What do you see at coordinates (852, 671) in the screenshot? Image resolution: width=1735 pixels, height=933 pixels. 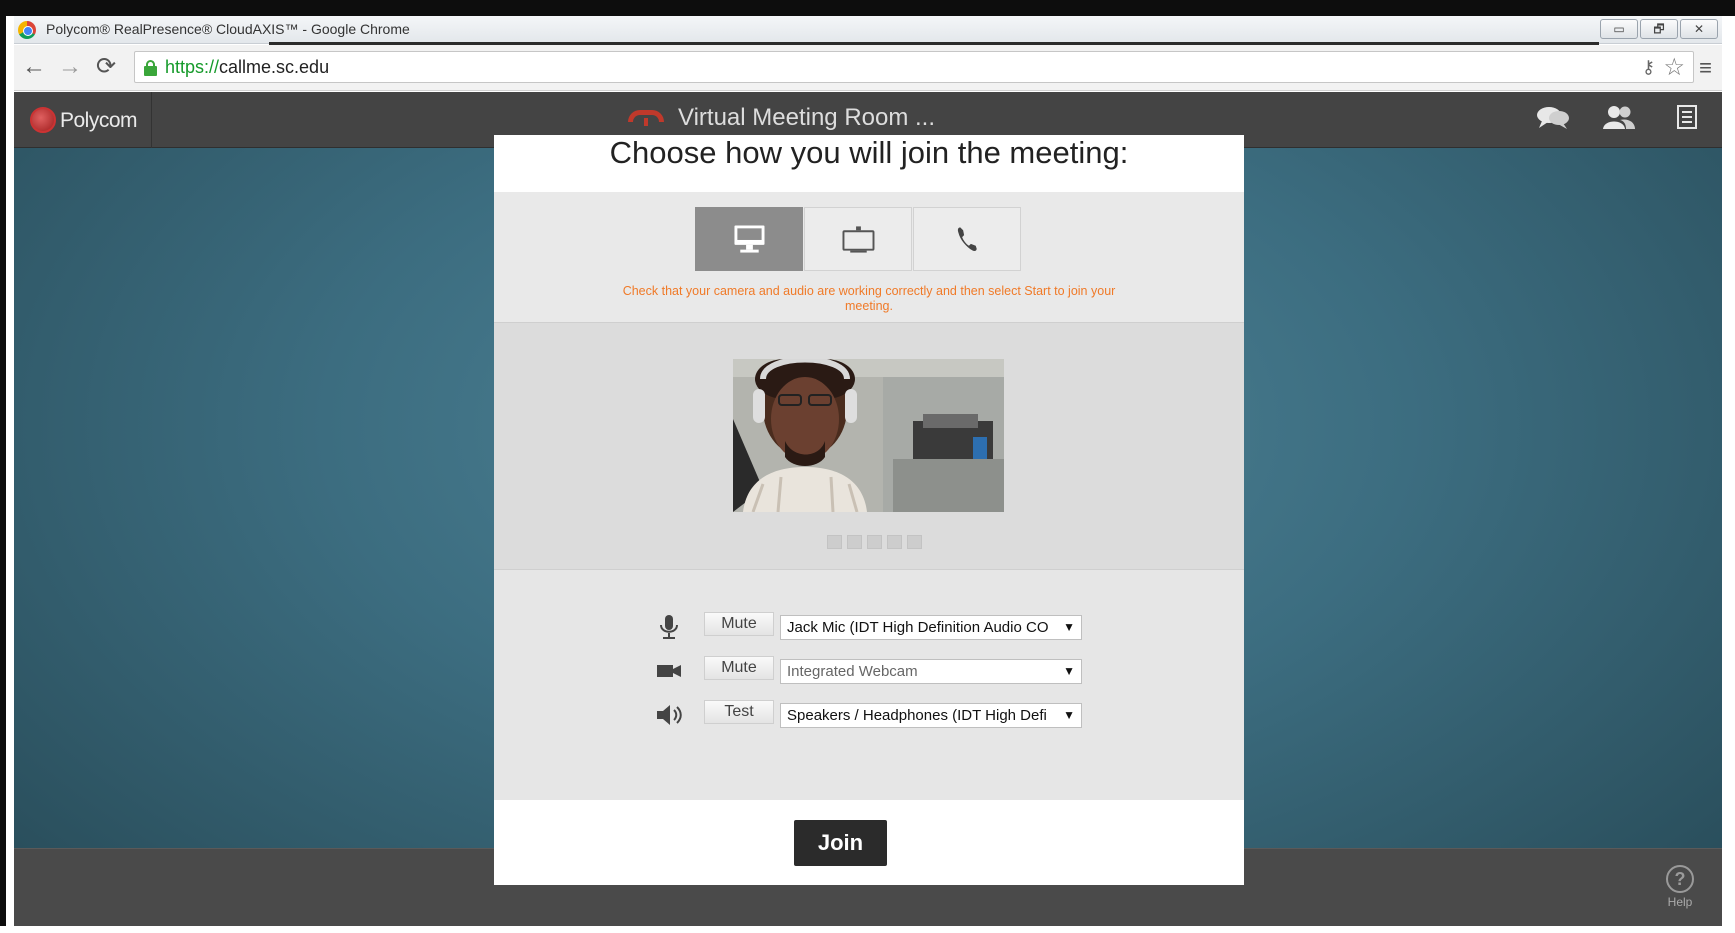 I see `camera-select-value: Integrated Webcam` at bounding box center [852, 671].